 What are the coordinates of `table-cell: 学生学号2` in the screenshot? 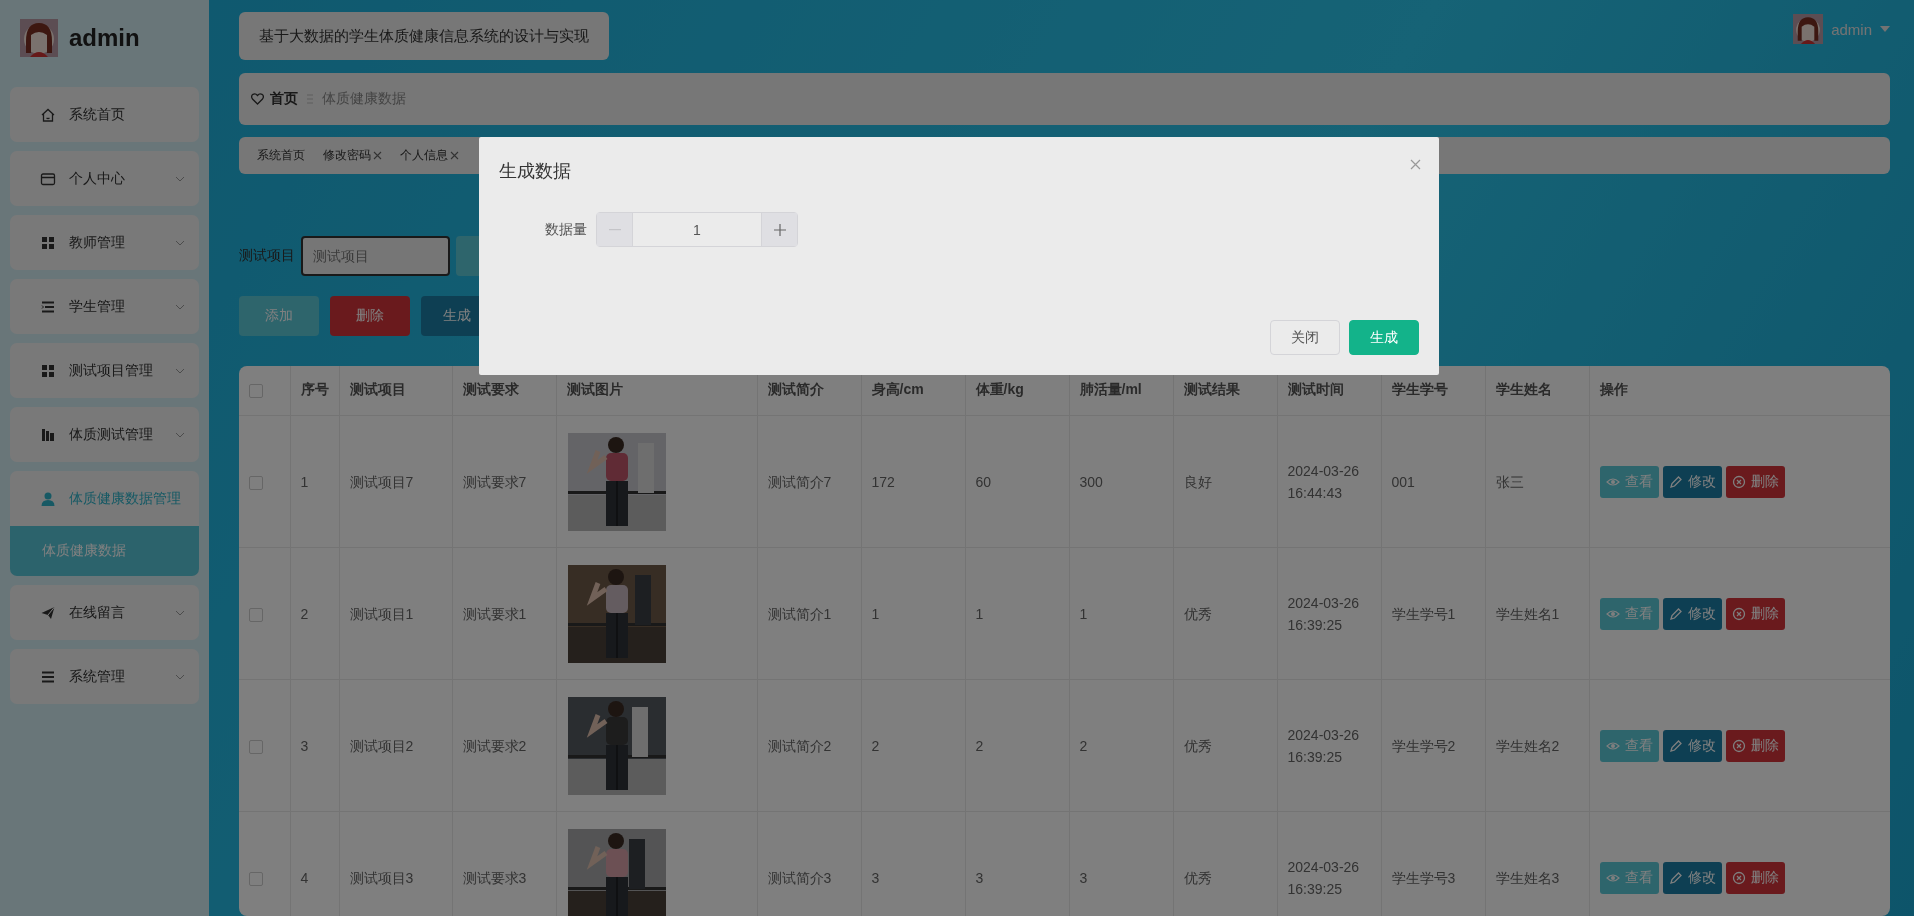 It's located at (1433, 745).